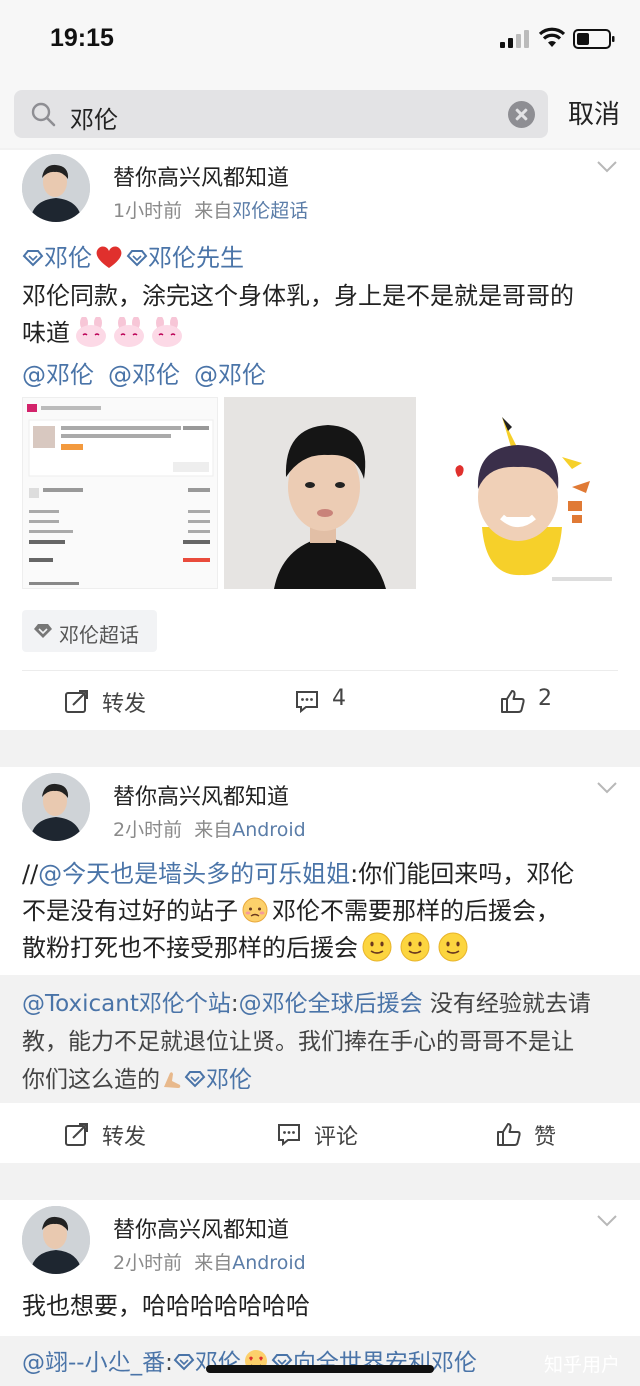 The width and height of the screenshot is (640, 1386). What do you see at coordinates (322, 258) in the screenshot?
I see `post-tags: 邓伦 邓伦先生` at bounding box center [322, 258].